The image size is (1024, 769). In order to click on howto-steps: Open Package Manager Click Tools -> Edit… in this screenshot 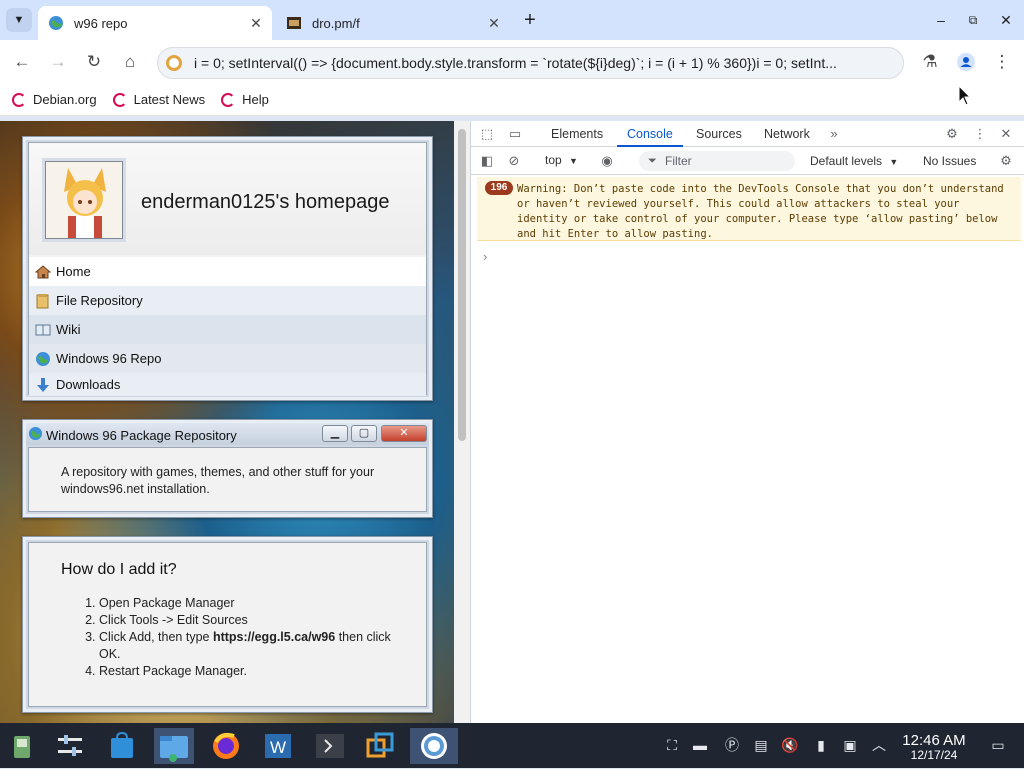, I will do `click(243, 637)`.